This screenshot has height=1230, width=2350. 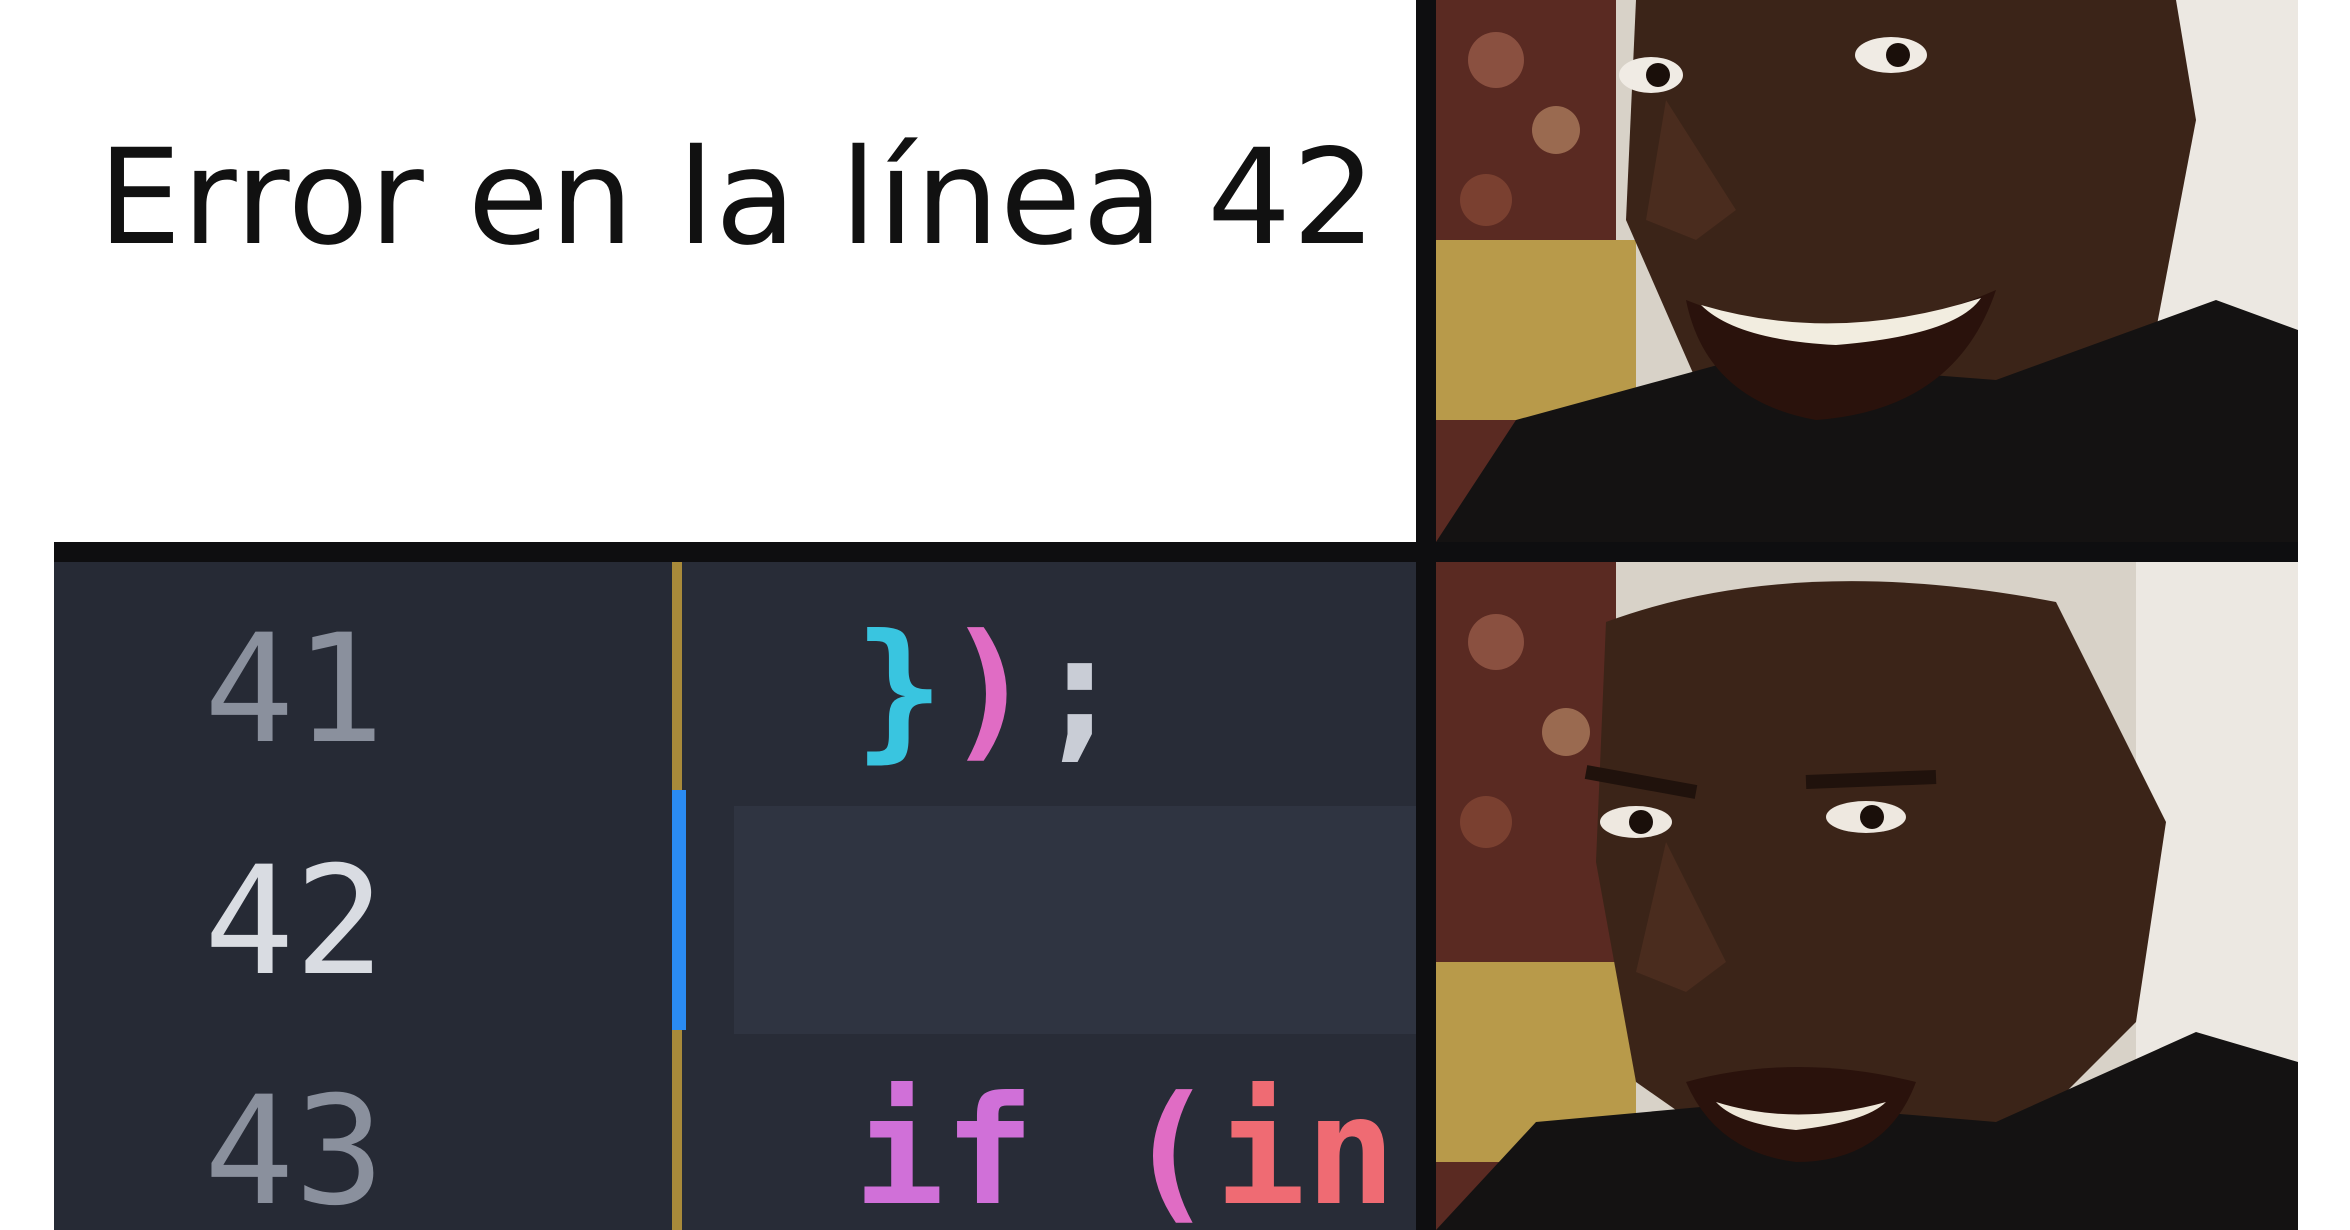 What do you see at coordinates (294, 922) in the screenshot?
I see `line-number-42: 42` at bounding box center [294, 922].